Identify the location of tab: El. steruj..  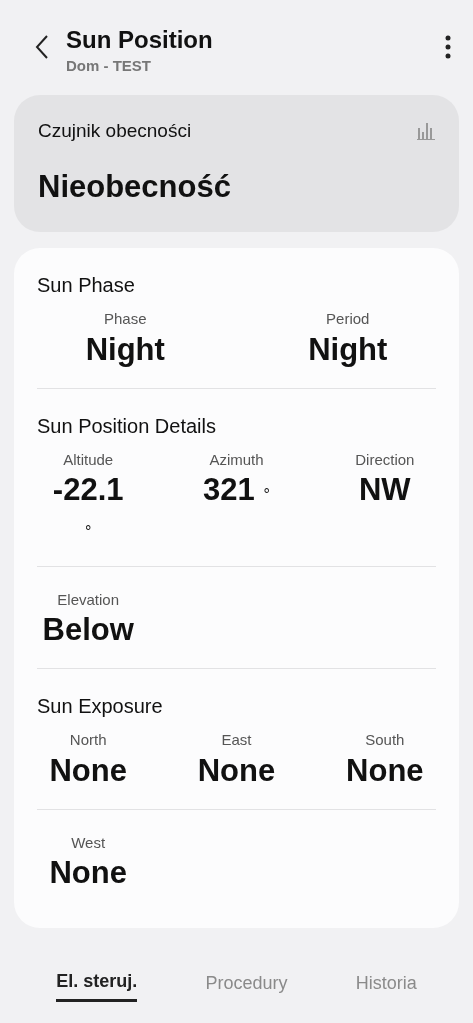
(97, 985).